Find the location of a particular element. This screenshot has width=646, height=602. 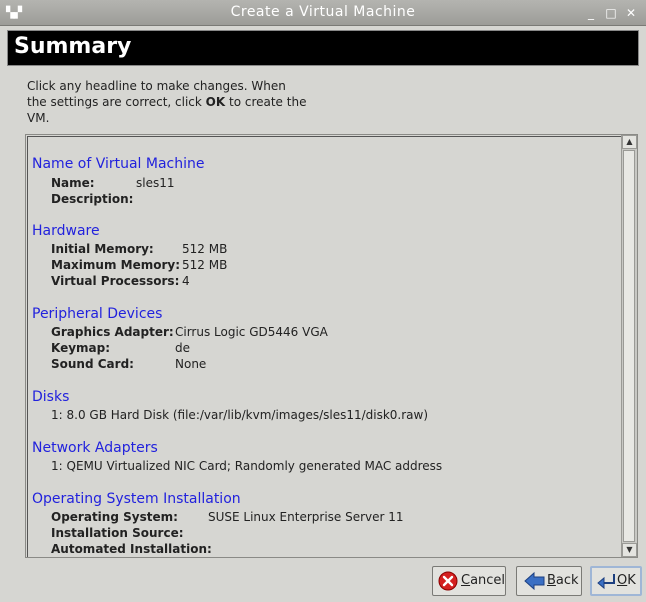

ok-button: OK is located at coordinates (616, 581).